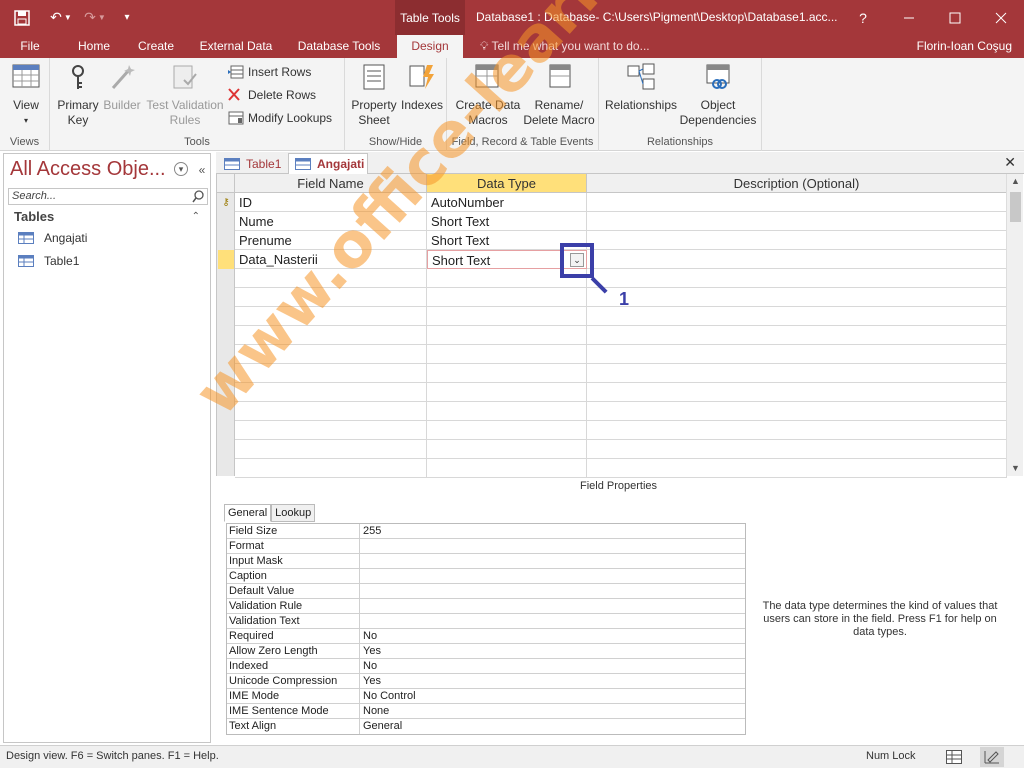 This screenshot has height=768, width=1024. What do you see at coordinates (621, 221) in the screenshot?
I see `table-row: Nume Short Text` at bounding box center [621, 221].